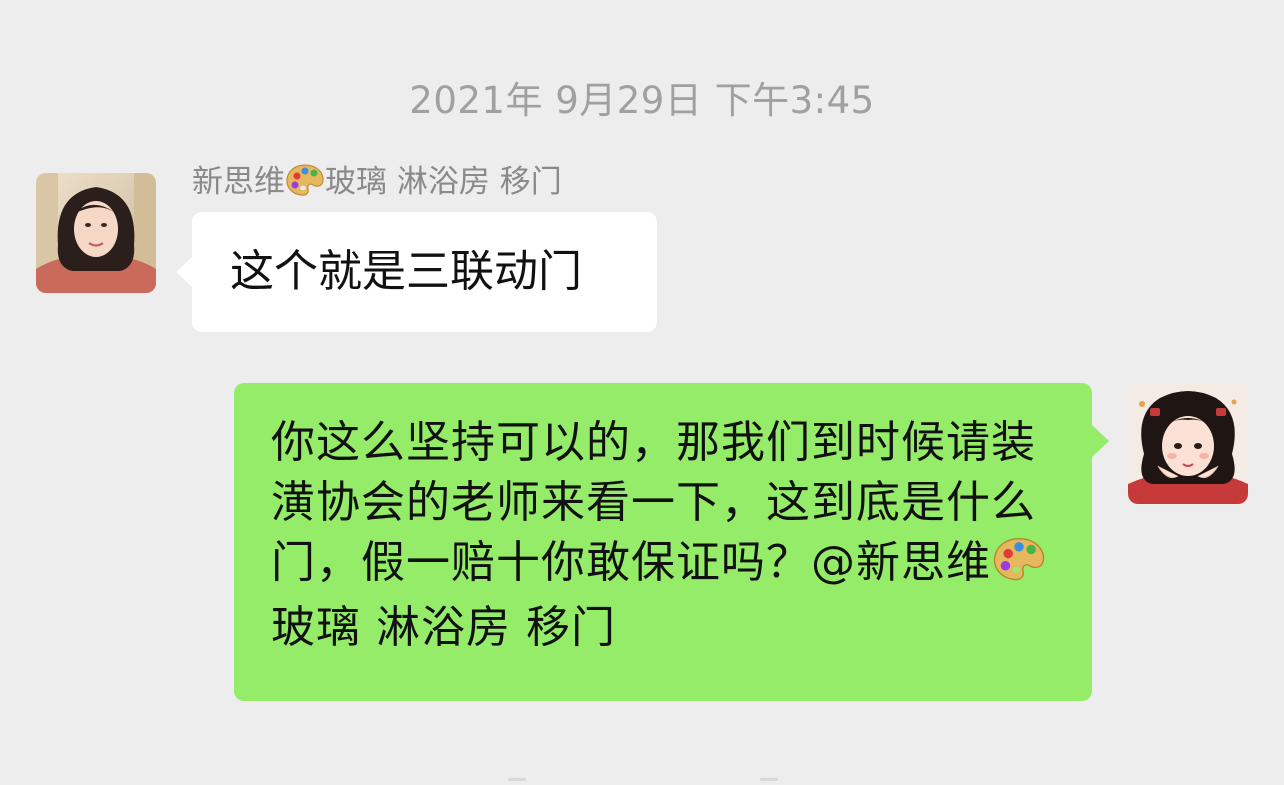 Image resolution: width=1284 pixels, height=785 pixels. Describe the element at coordinates (443, 627) in the screenshot. I see `outgoing-message-text-suffix: 玻璃 淋浴房 移门` at that location.